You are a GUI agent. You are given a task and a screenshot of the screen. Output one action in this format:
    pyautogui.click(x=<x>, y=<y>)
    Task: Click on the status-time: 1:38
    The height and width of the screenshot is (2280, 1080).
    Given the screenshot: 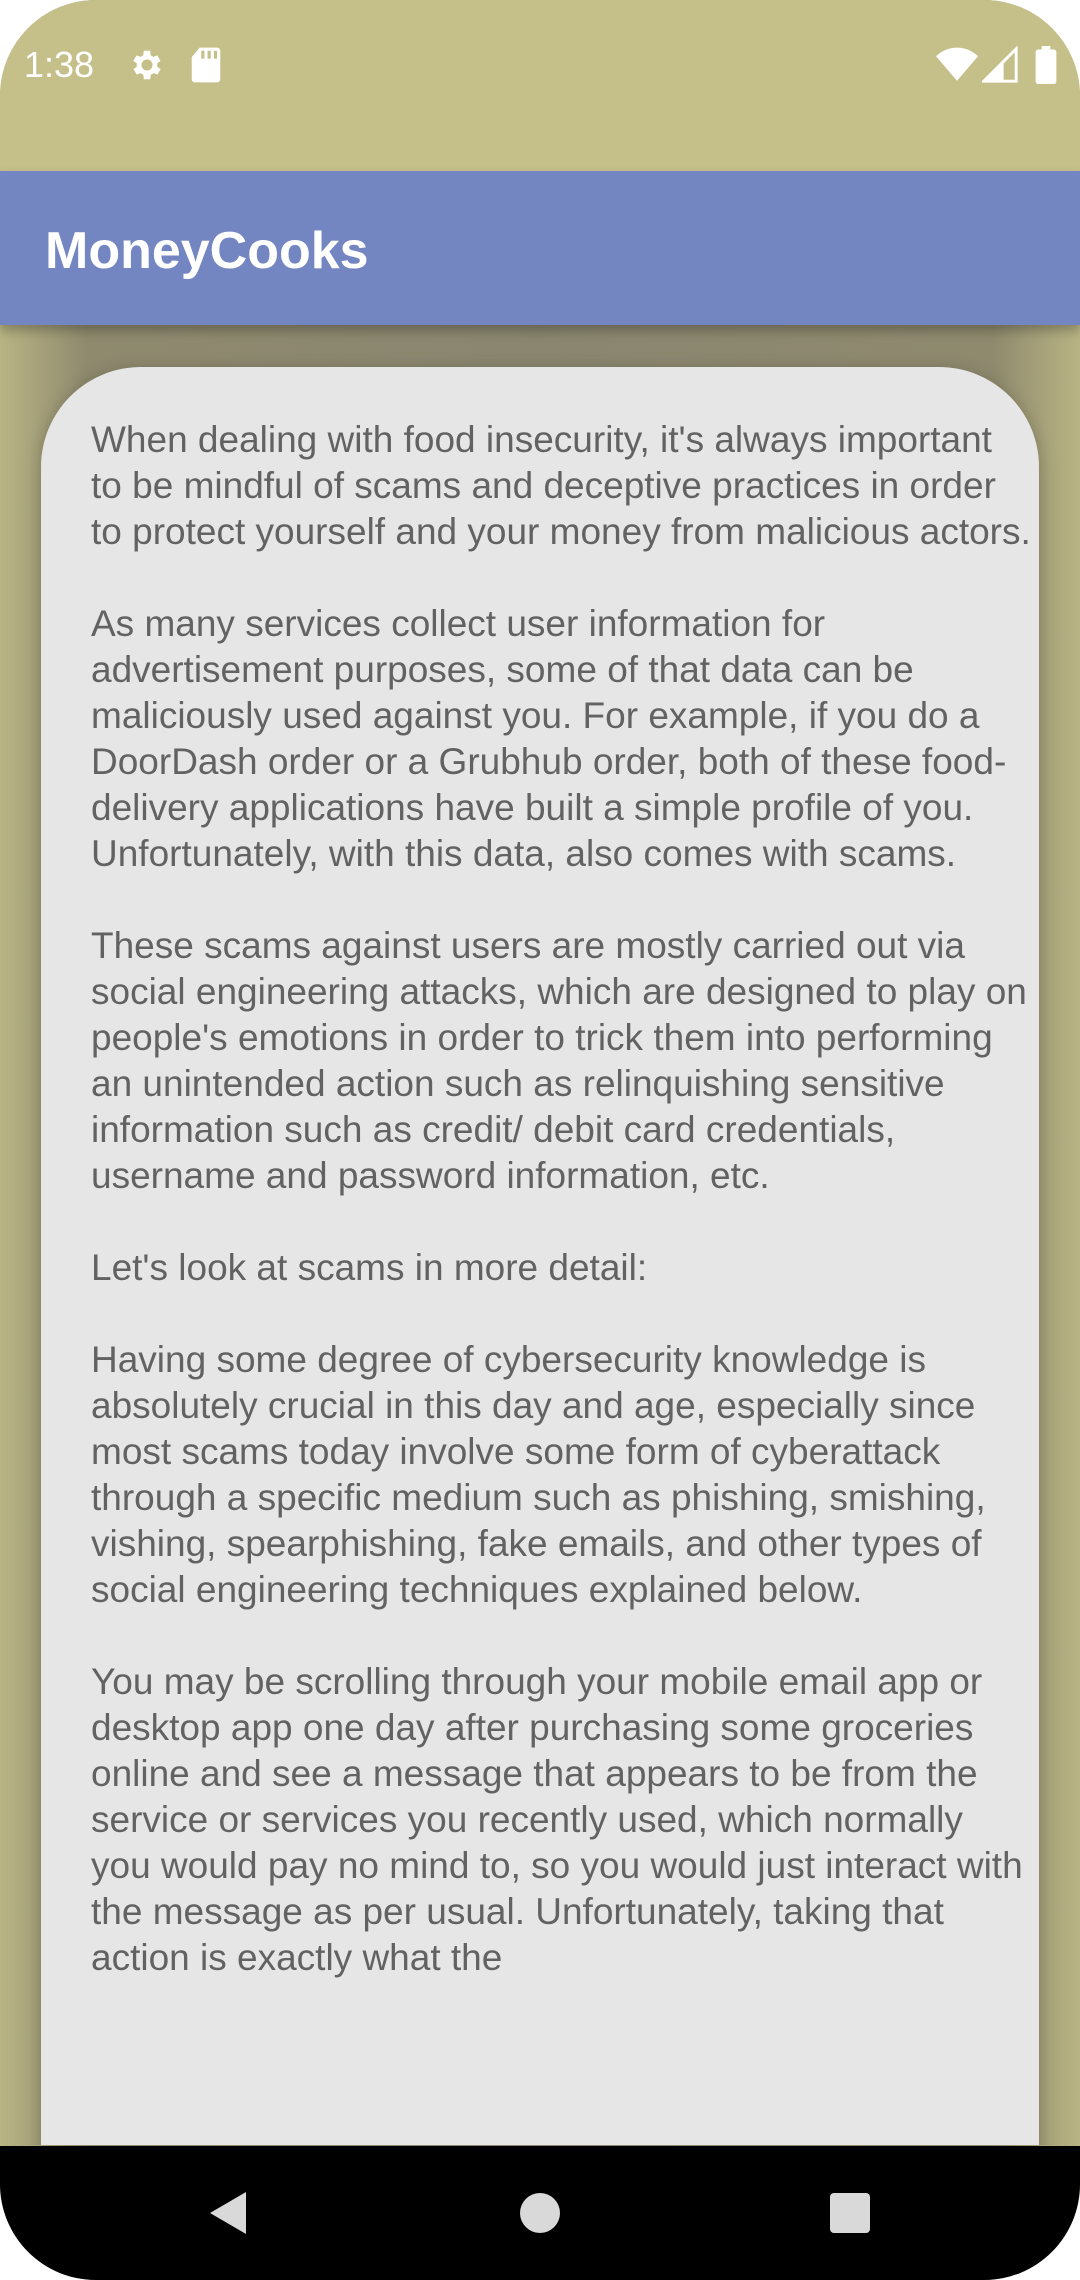 What is the action you would take?
    pyautogui.click(x=59, y=64)
    